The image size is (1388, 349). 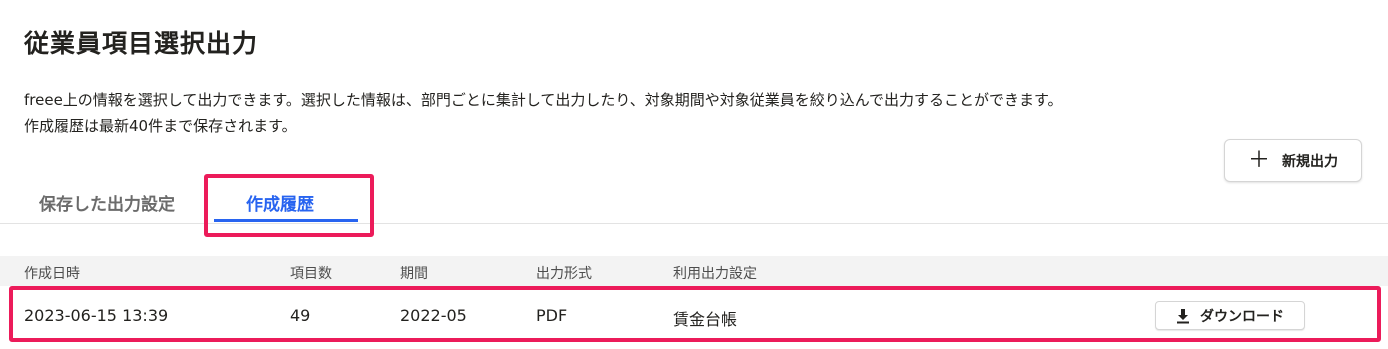 I want to click on page-title: 従業員項目選択出力, so click(x=141, y=43).